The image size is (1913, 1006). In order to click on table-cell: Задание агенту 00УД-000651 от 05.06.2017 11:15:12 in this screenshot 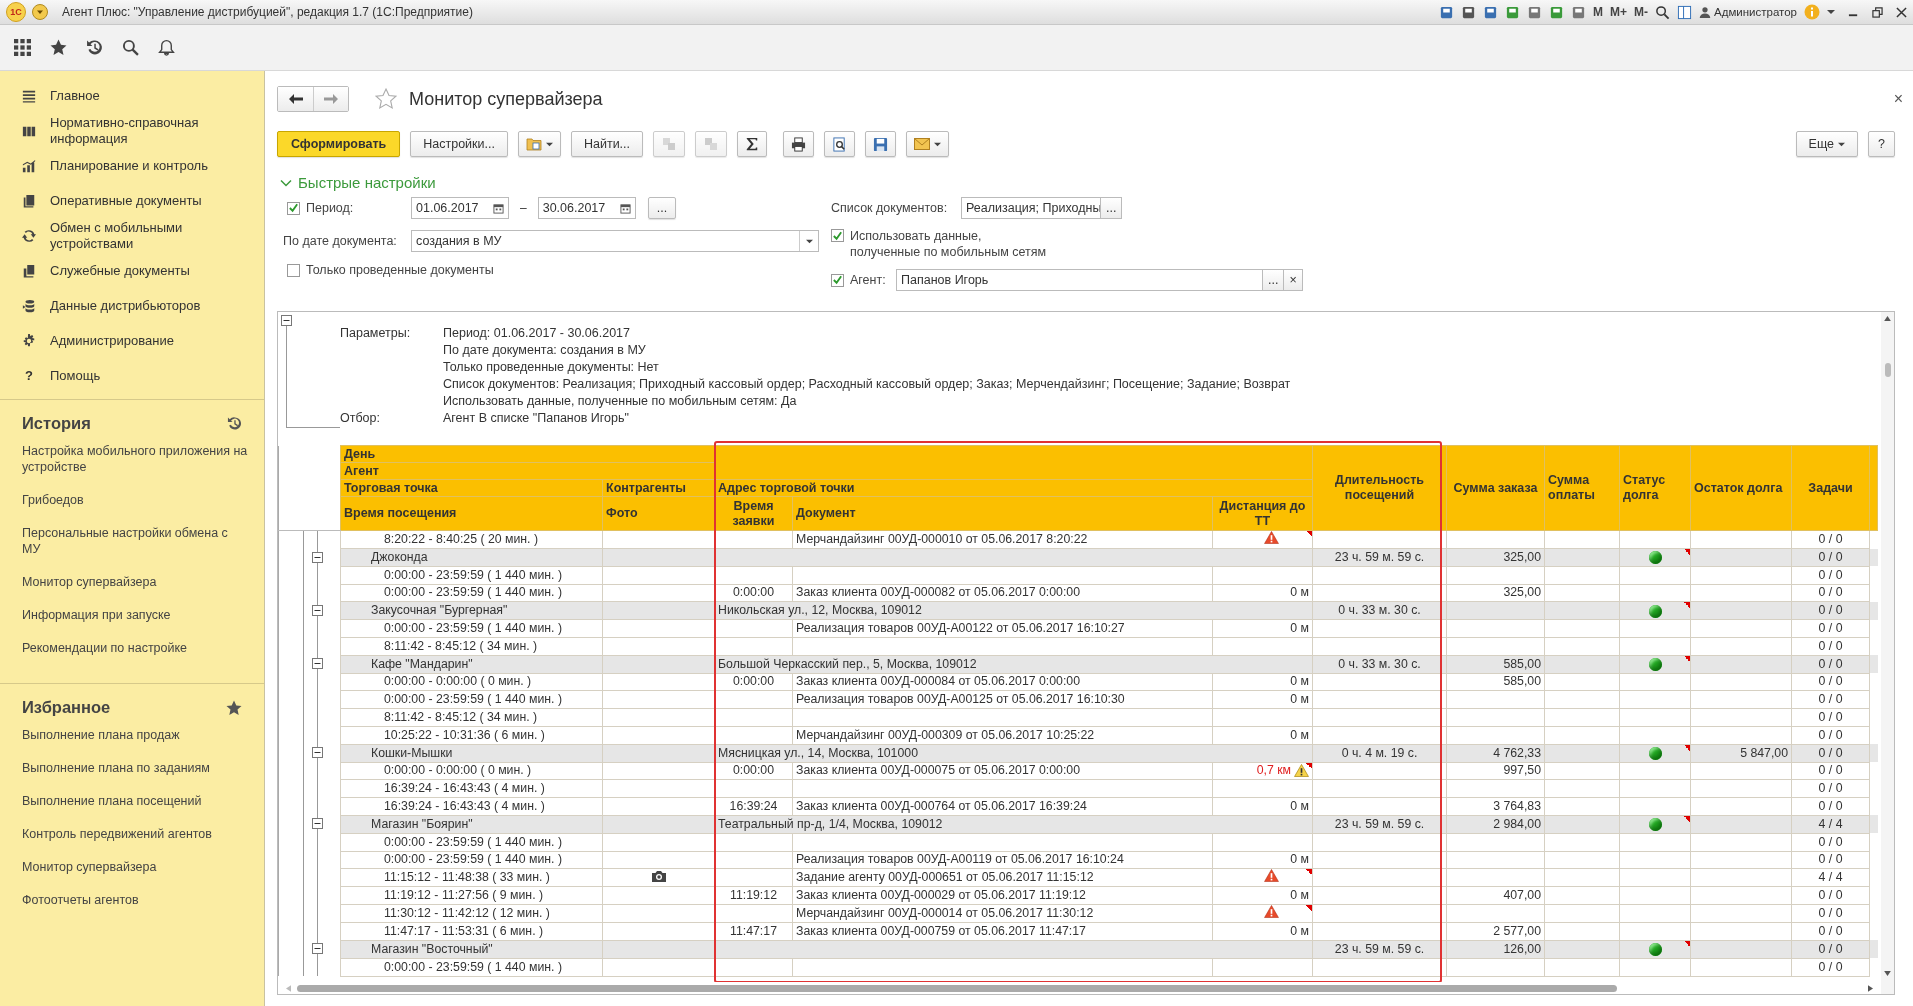, I will do `click(1002, 877)`.